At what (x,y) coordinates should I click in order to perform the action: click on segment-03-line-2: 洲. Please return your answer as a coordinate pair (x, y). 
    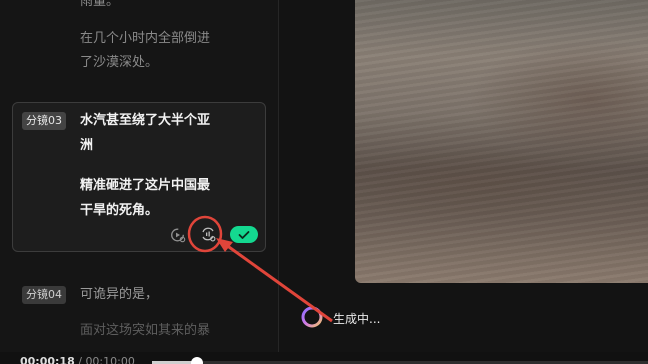
    Looking at the image, I should click on (87, 145).